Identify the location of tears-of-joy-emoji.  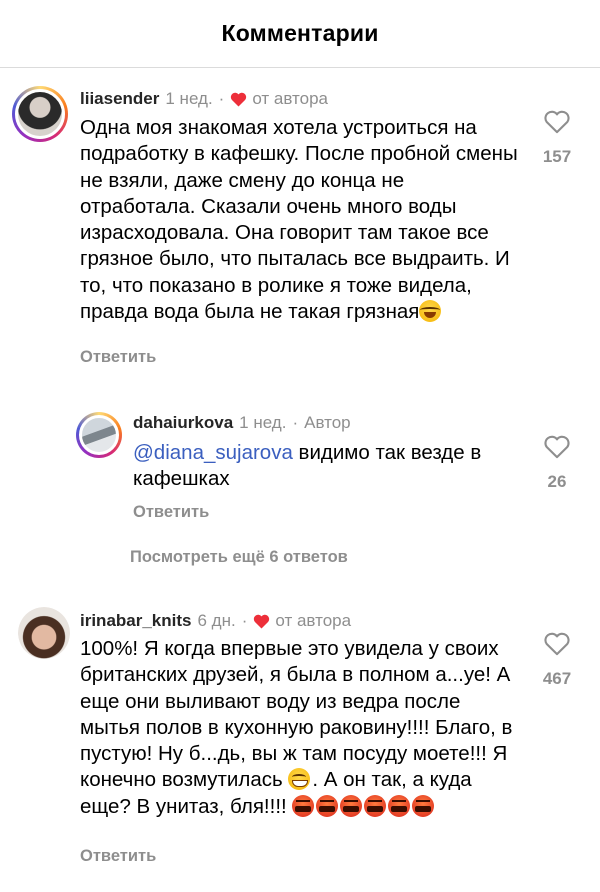
(430, 311).